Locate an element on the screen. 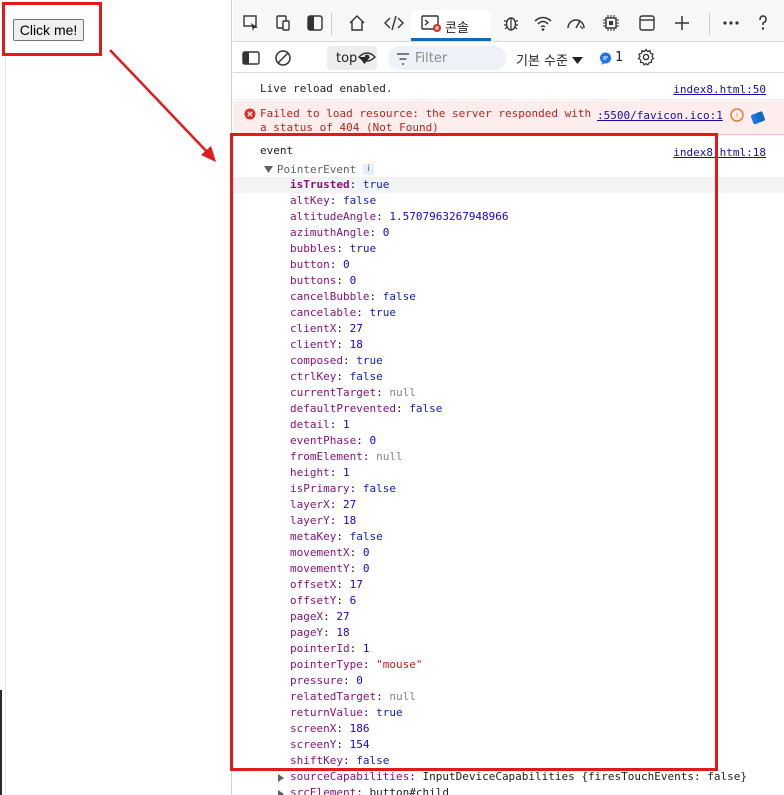 This screenshot has height=795, width=784. log-level-selector: 기본 수준 is located at coordinates (542, 59).